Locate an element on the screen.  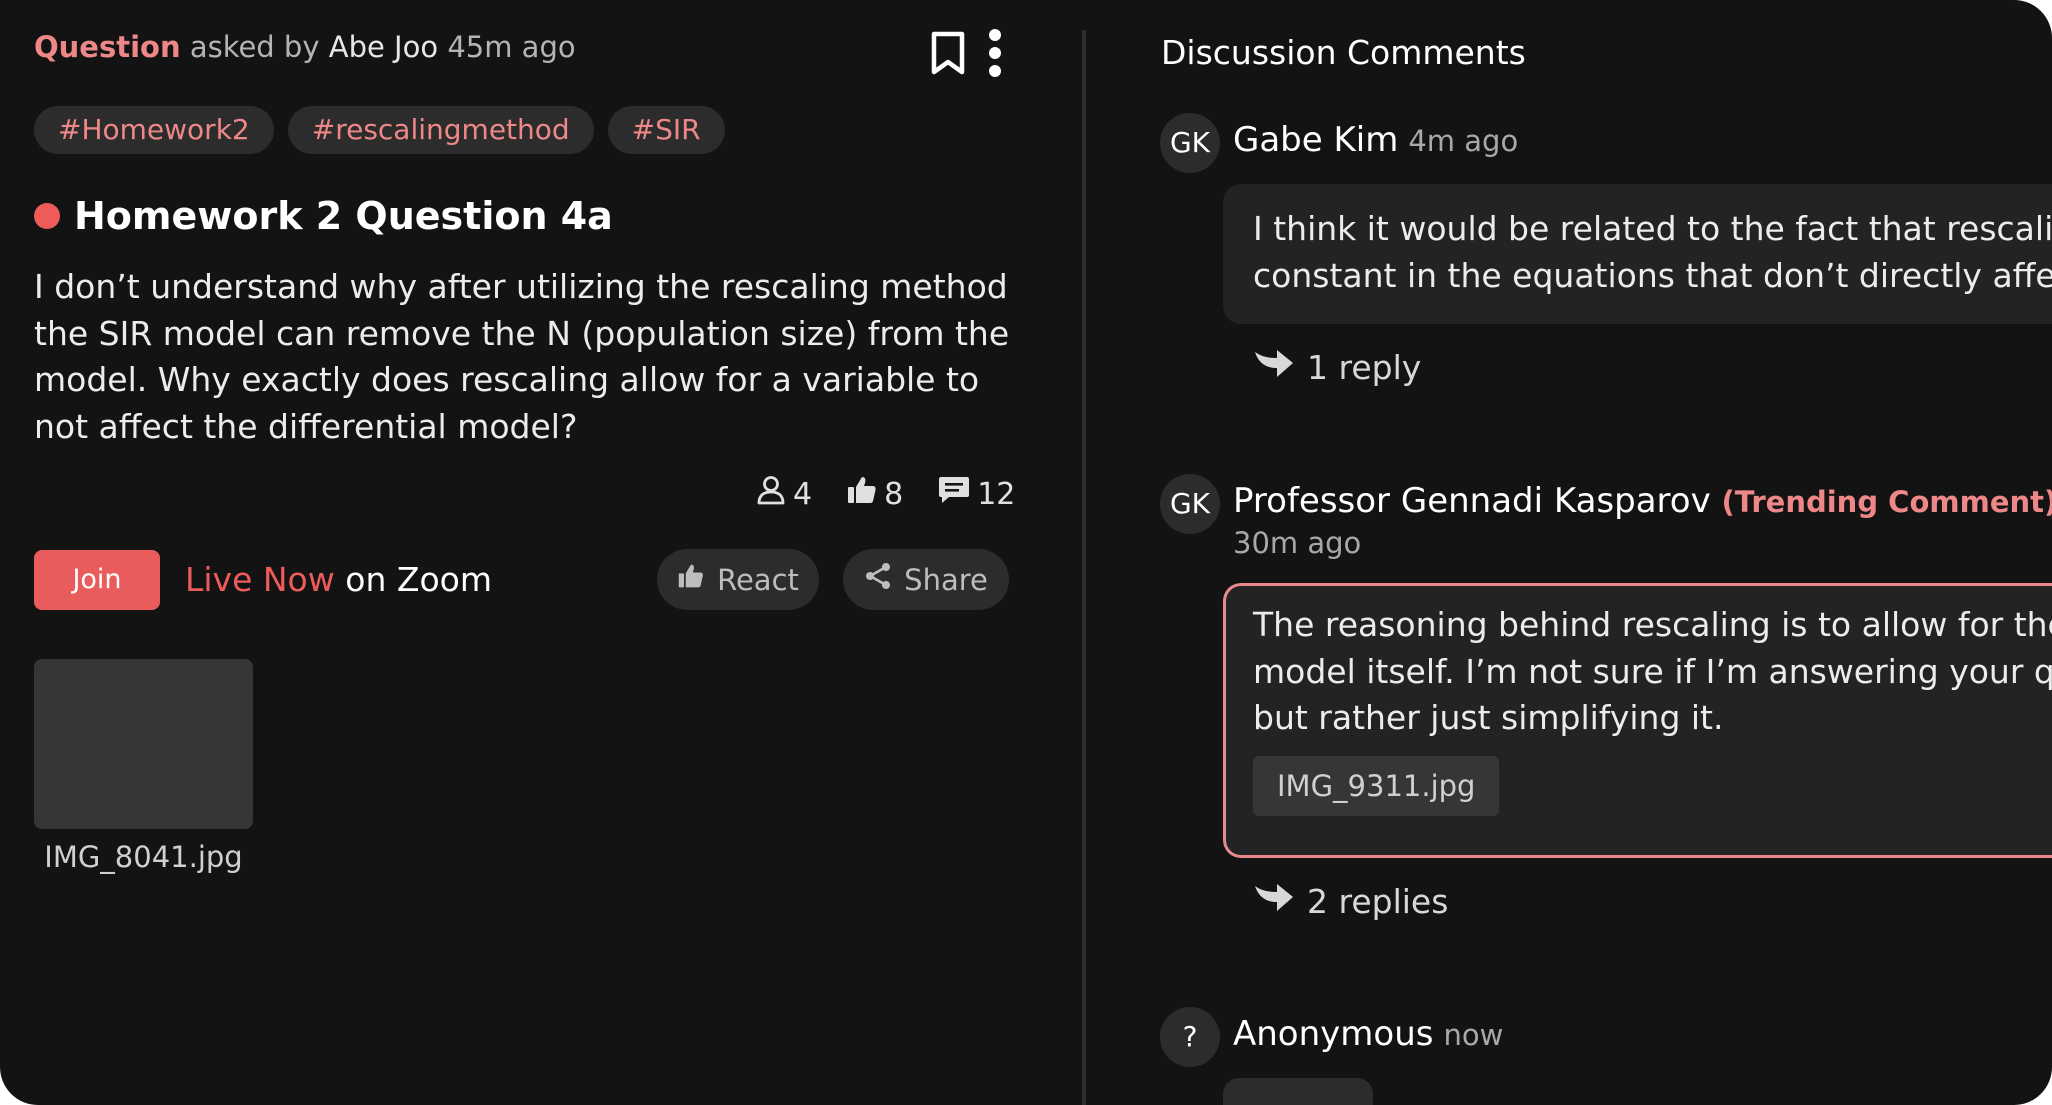
comments-stat: 12 is located at coordinates (976, 494).